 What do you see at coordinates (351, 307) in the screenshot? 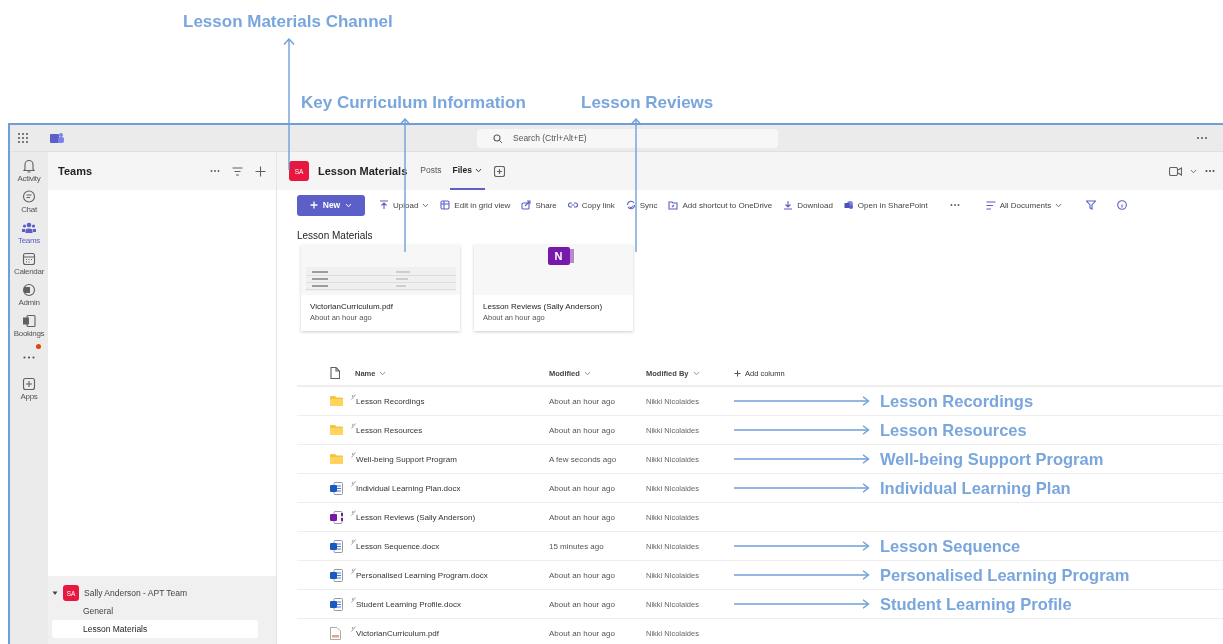
I see `file-name: VictorianCurriculum.pdf` at bounding box center [351, 307].